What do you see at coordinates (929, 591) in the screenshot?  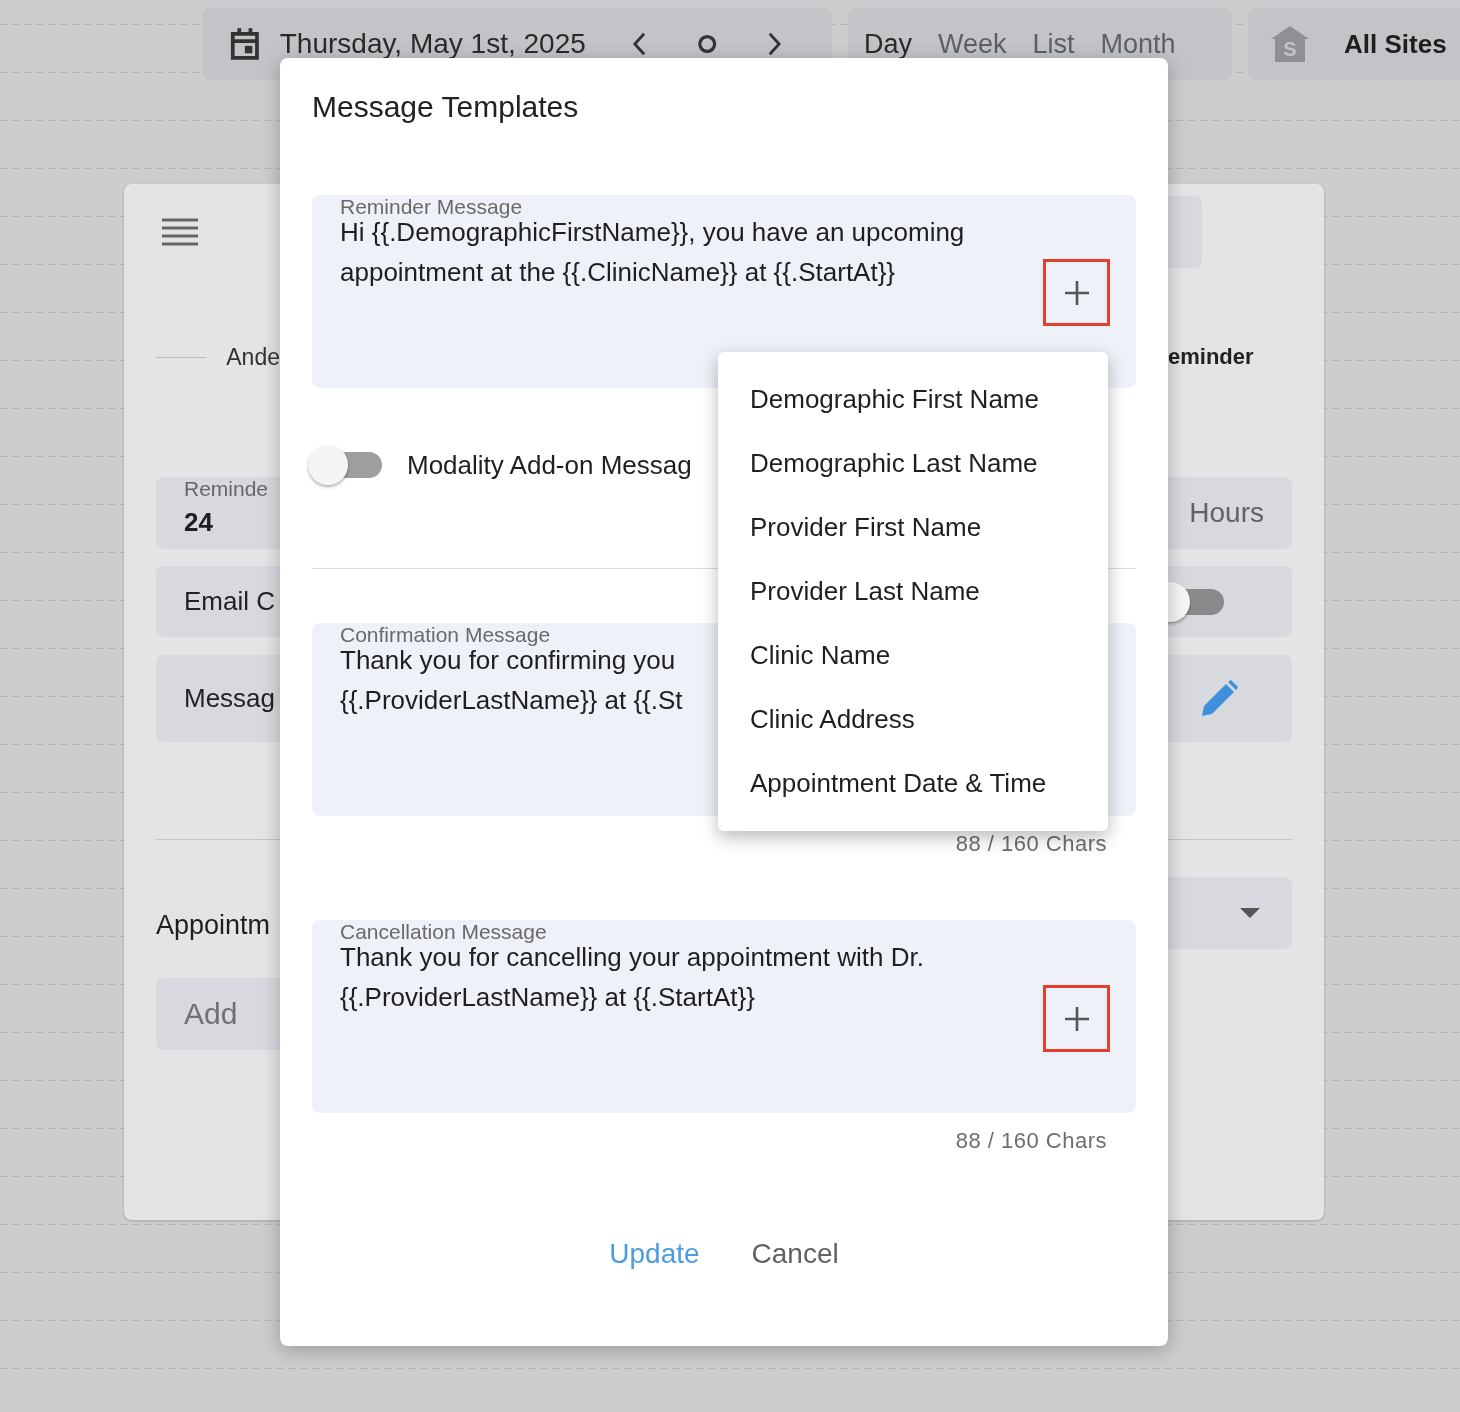 I see `menu-item: Provider Last Name` at bounding box center [929, 591].